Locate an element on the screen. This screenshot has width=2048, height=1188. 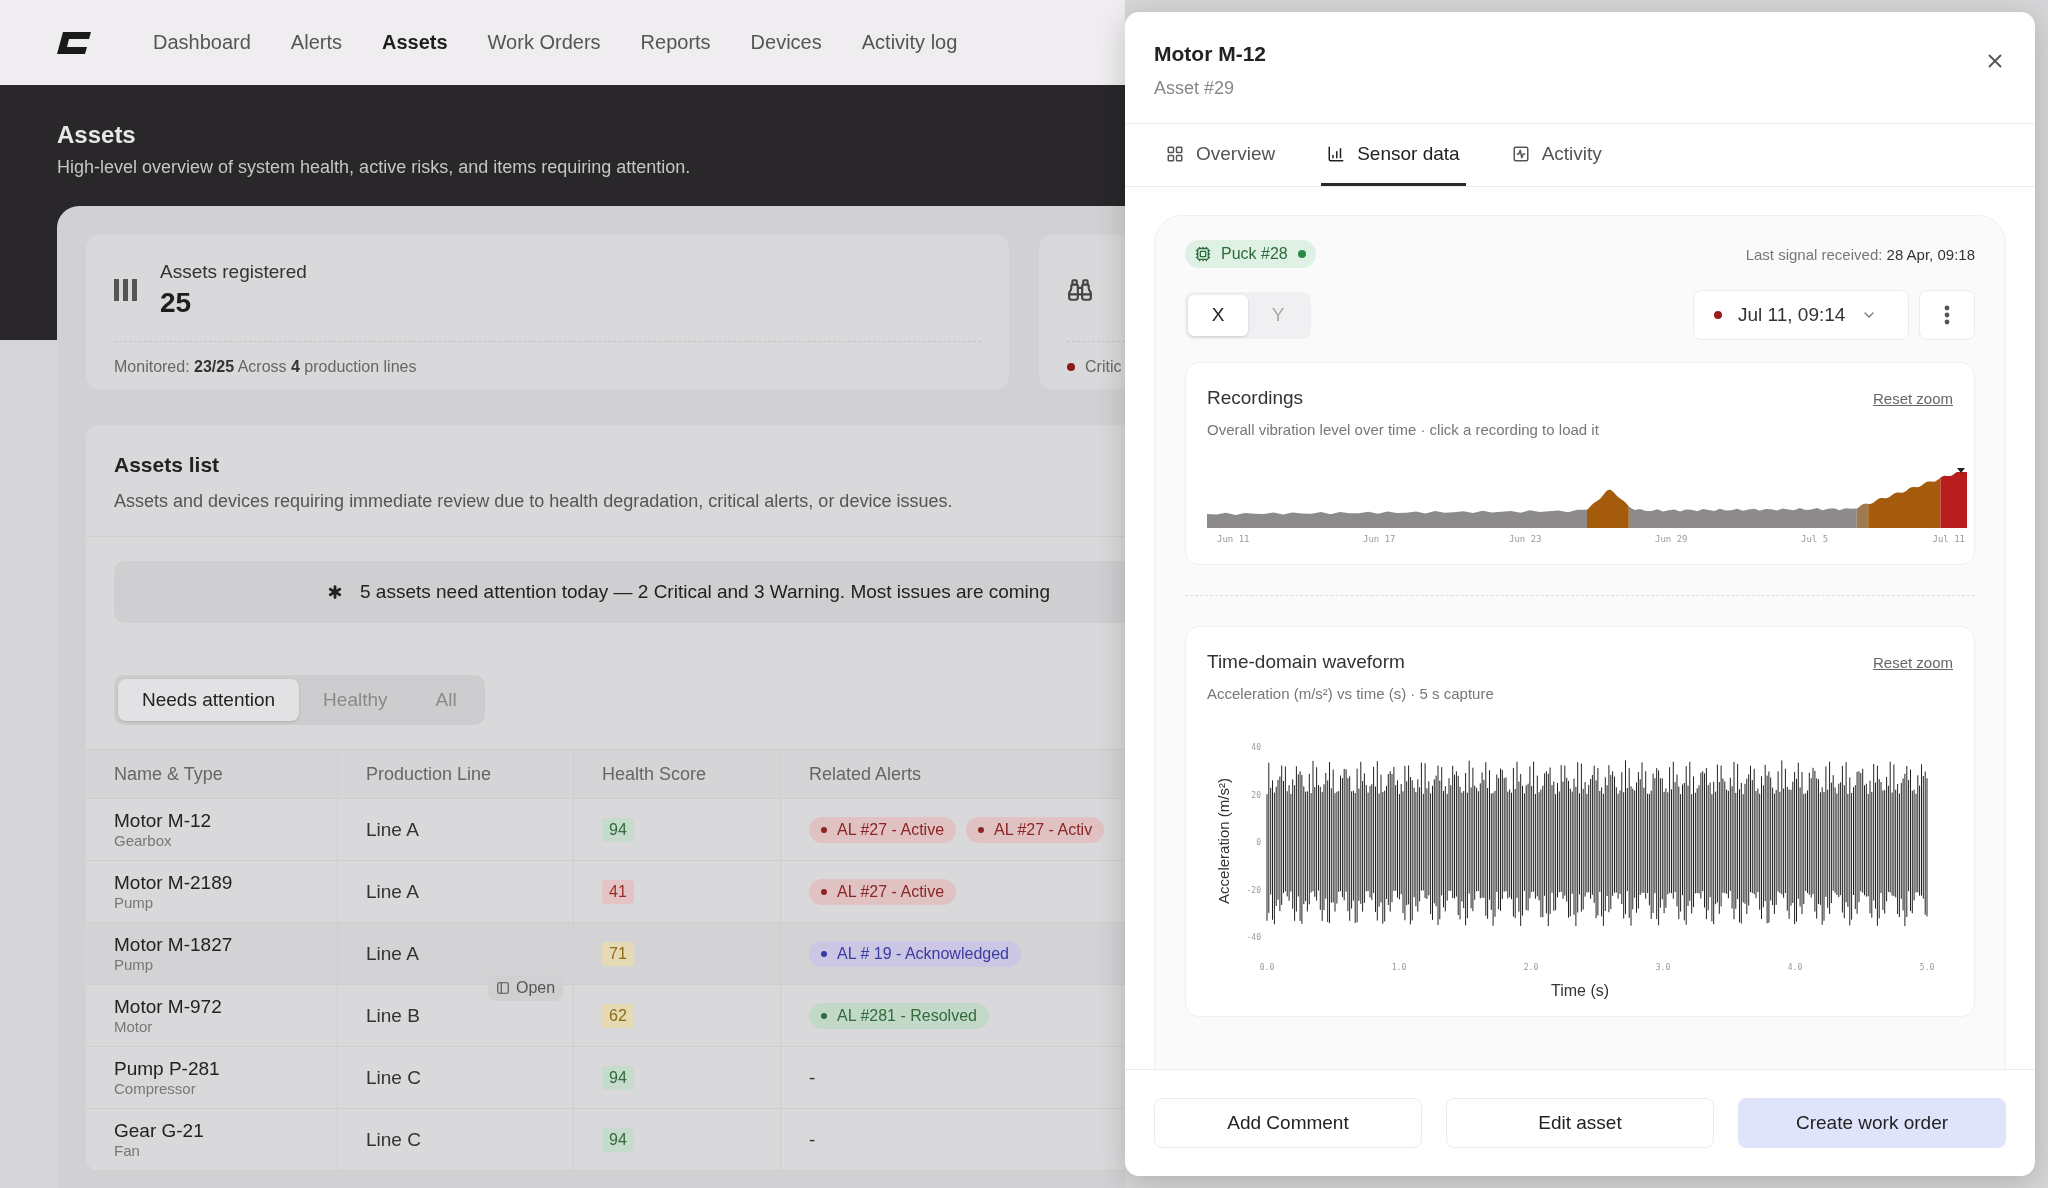
logo-icon is located at coordinates (74, 42).